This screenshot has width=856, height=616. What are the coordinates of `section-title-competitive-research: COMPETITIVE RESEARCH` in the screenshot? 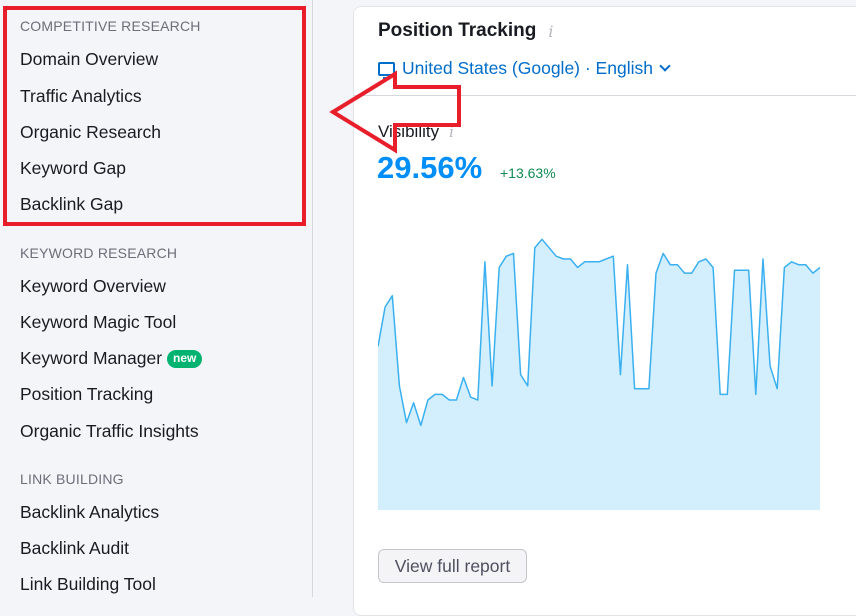 It's located at (110, 26).